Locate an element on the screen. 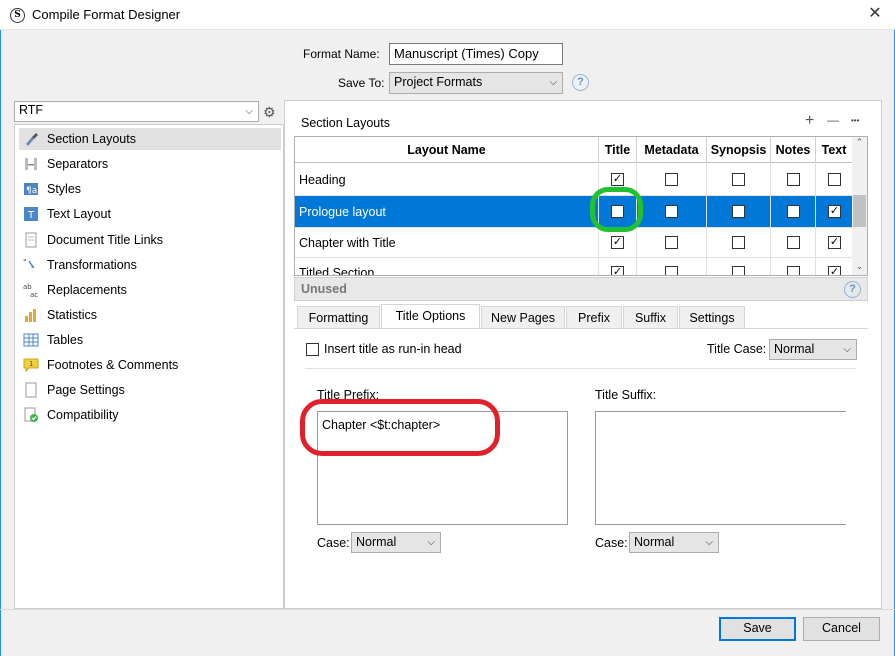 The image size is (895, 656). layout-name-cell: Titled Section is located at coordinates (447, 266).